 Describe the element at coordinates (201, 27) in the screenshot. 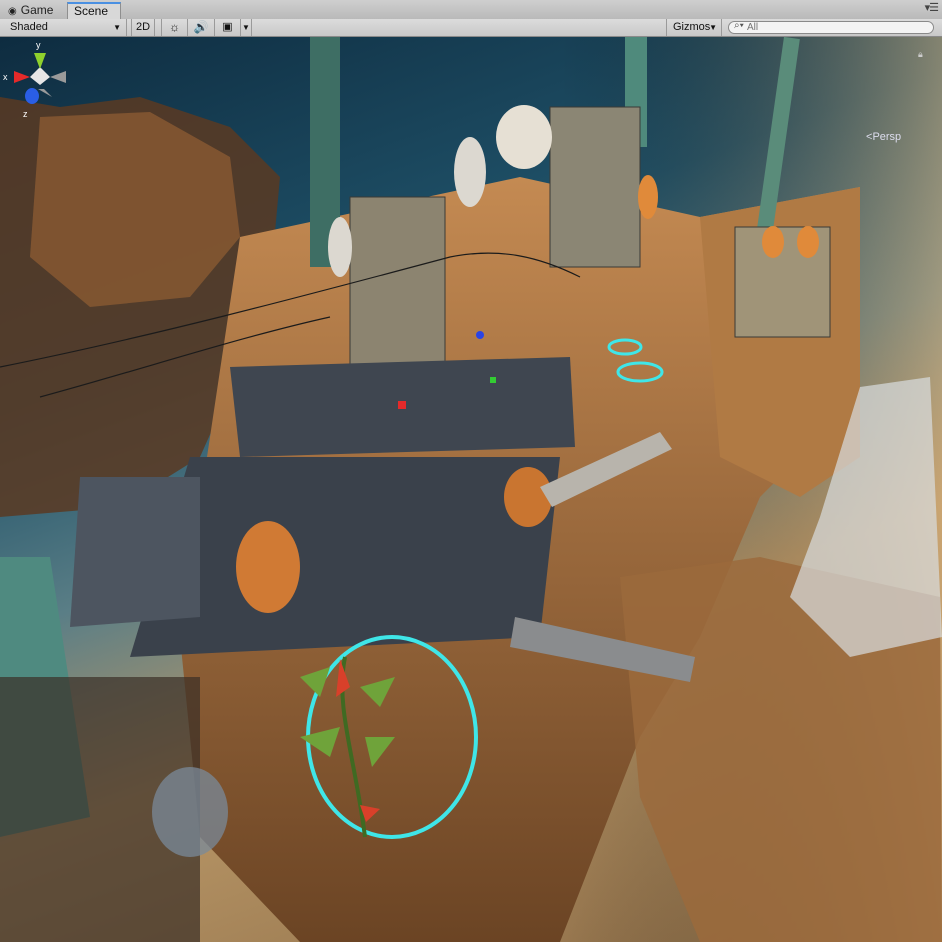

I see `audio-toggle-icon: 🔊` at that location.